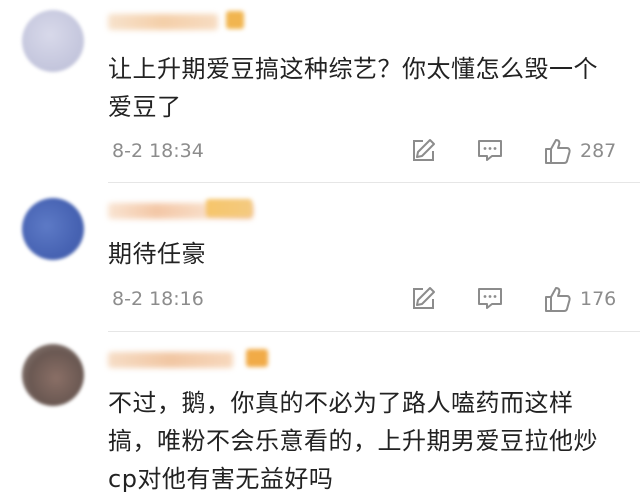  Describe the element at coordinates (598, 151) in the screenshot. I see `like-count: 287` at that location.